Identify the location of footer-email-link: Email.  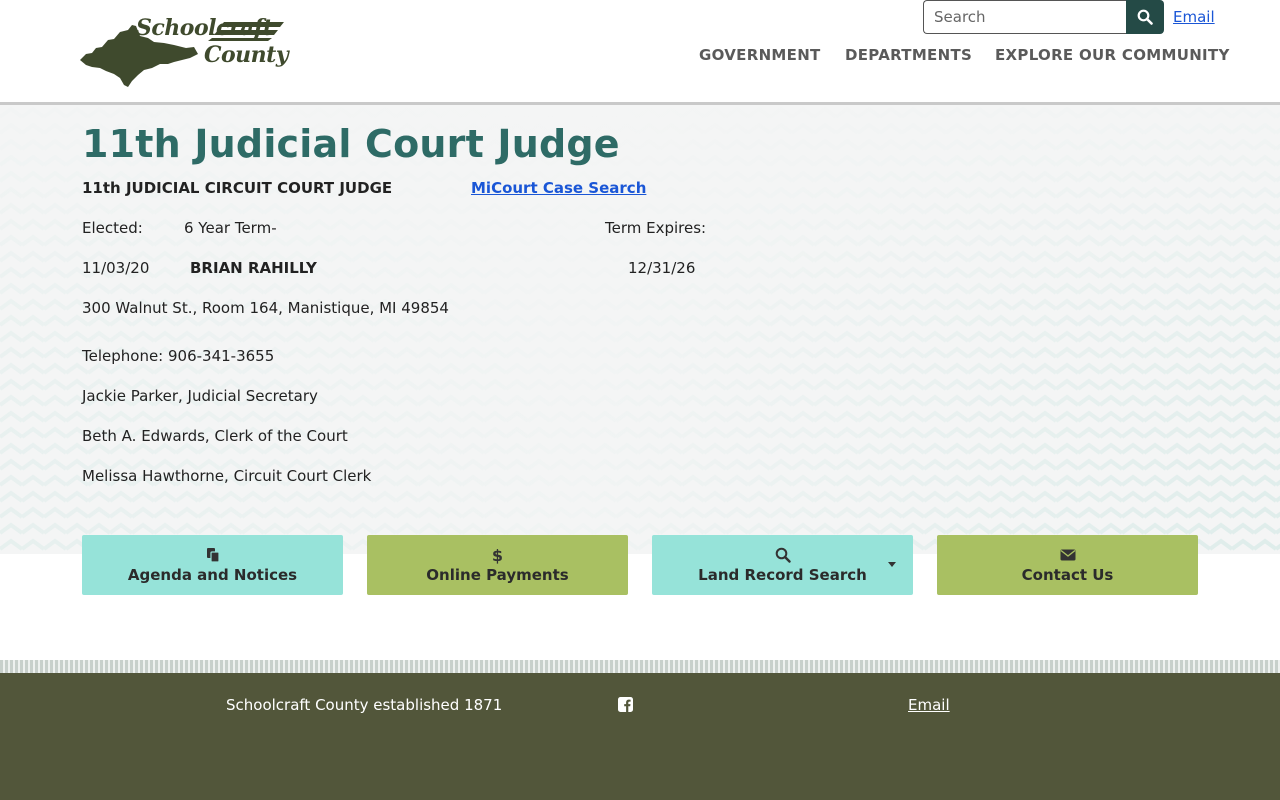
(929, 705).